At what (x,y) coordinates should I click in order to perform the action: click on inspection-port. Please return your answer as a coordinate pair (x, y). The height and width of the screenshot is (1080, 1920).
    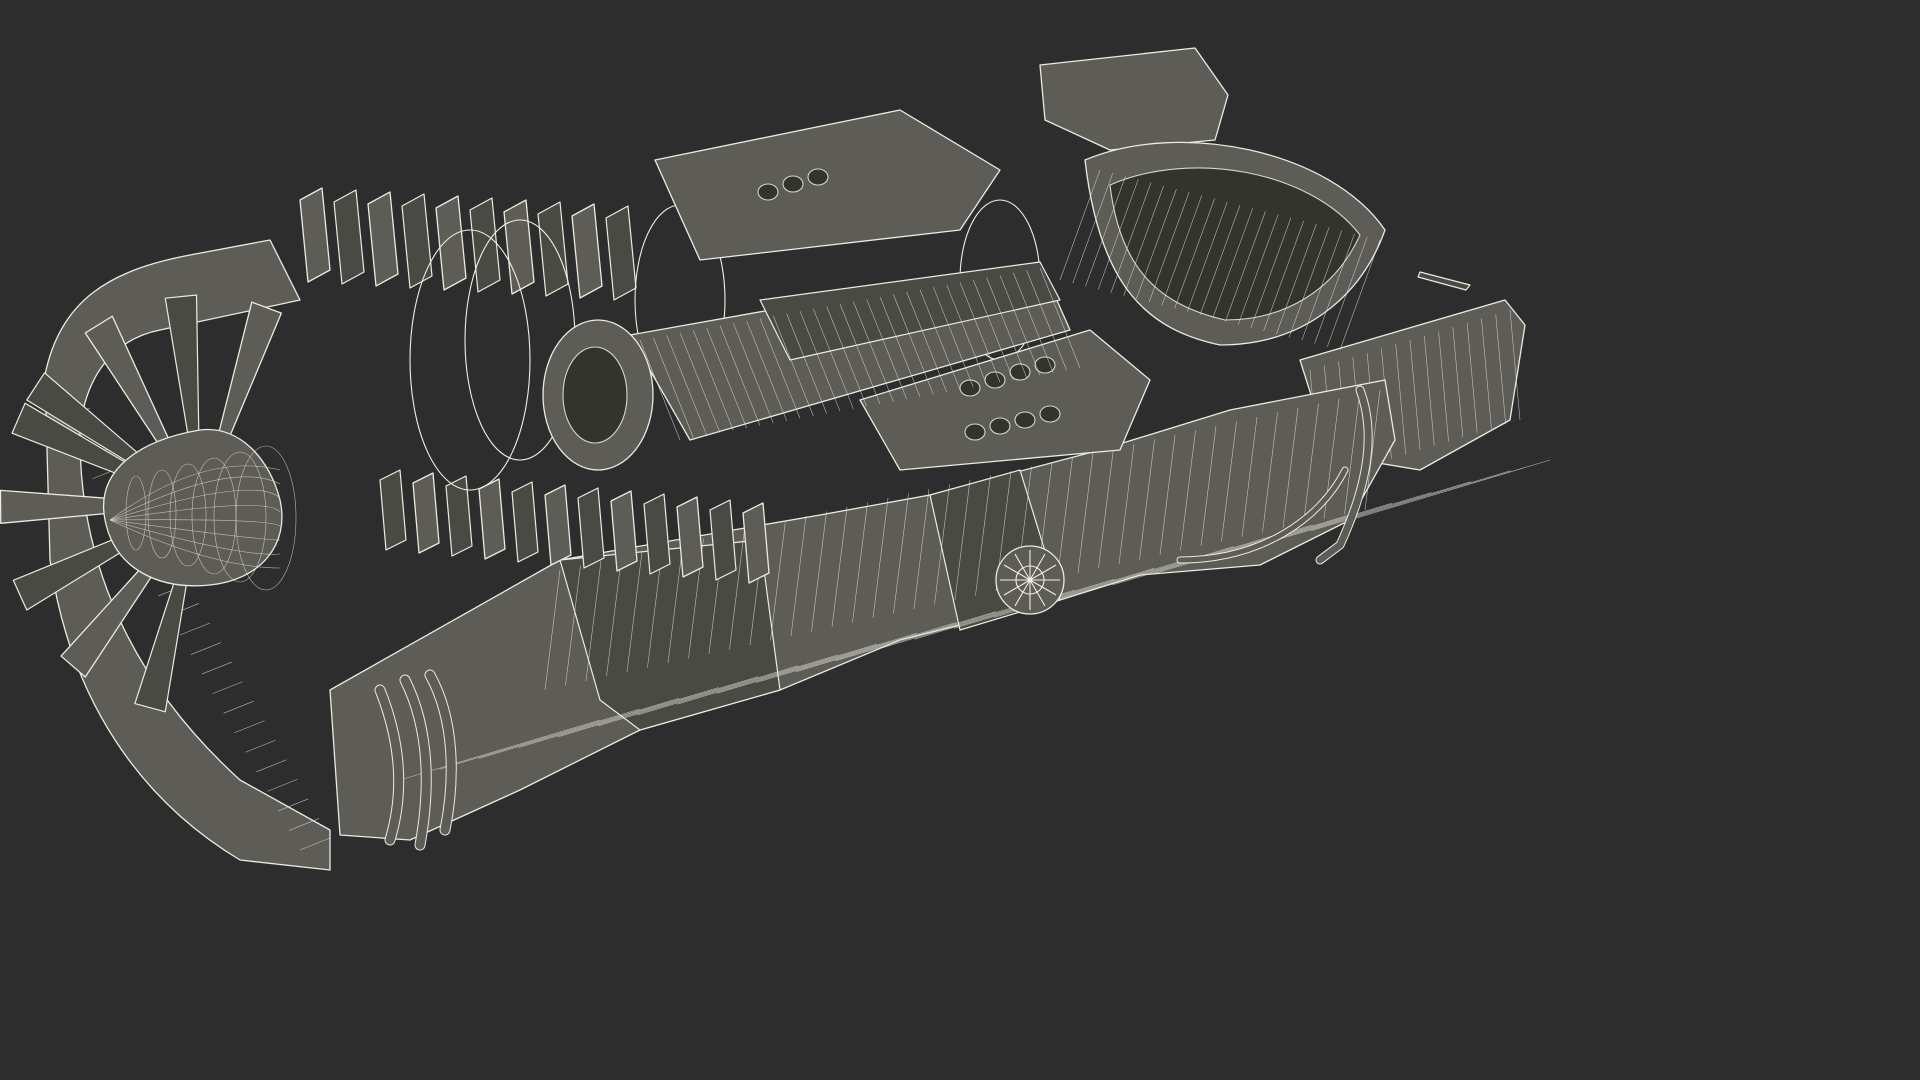
    Looking at the image, I should click on (1030, 580).